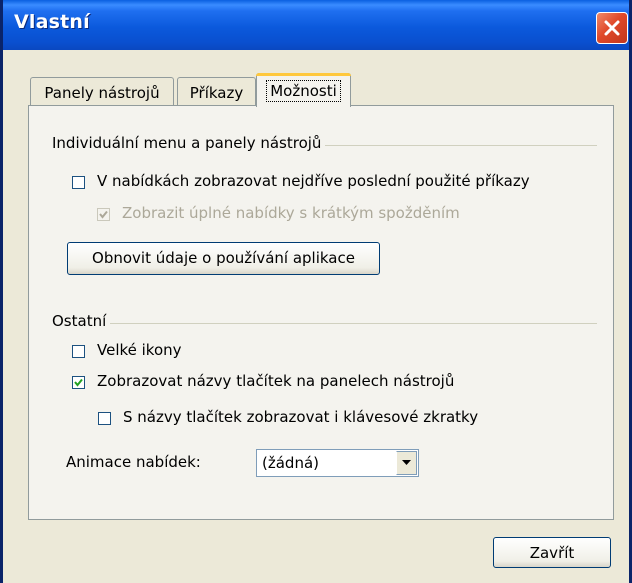  Describe the element at coordinates (612, 28) in the screenshot. I see `close-window-button` at that location.